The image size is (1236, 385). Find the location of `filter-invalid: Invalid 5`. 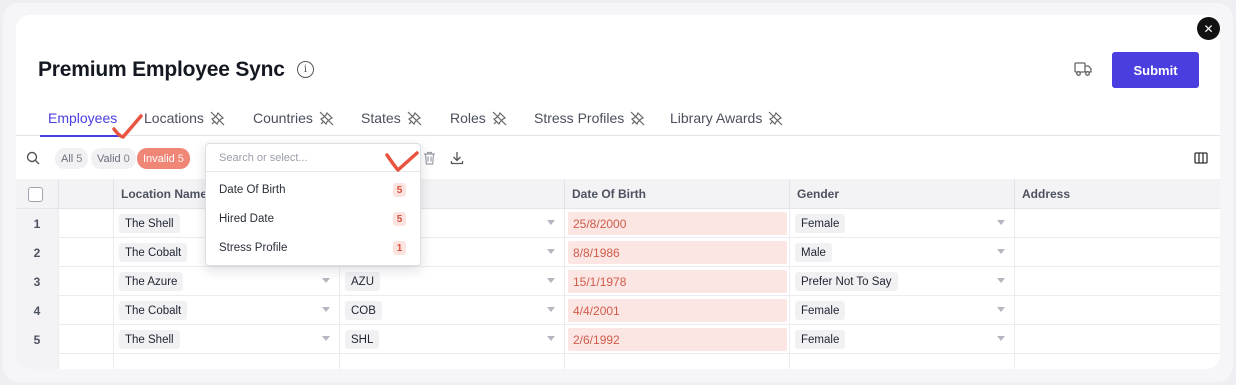

filter-invalid: Invalid 5 is located at coordinates (163, 158).